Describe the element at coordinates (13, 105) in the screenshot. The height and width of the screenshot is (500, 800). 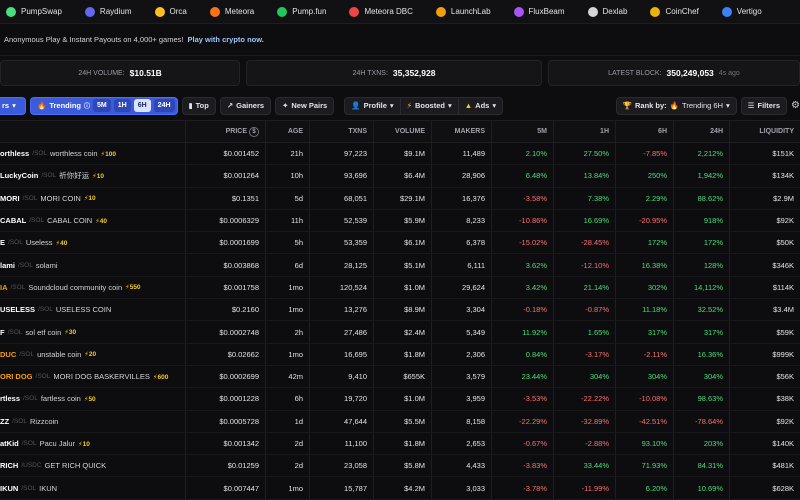
I see `filter-partial-button: rs ▾` at that location.